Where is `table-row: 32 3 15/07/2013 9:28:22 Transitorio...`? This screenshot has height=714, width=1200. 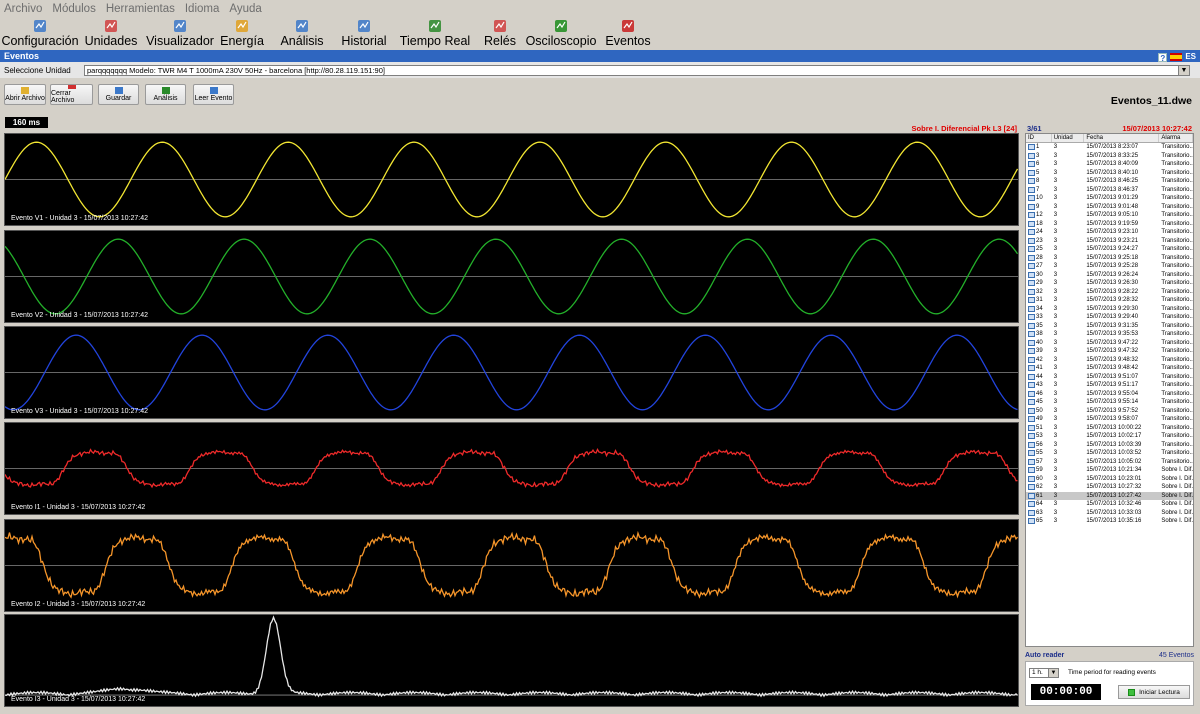 table-row: 32 3 15/07/2013 9:28:22 Transitorio... is located at coordinates (1109, 292).